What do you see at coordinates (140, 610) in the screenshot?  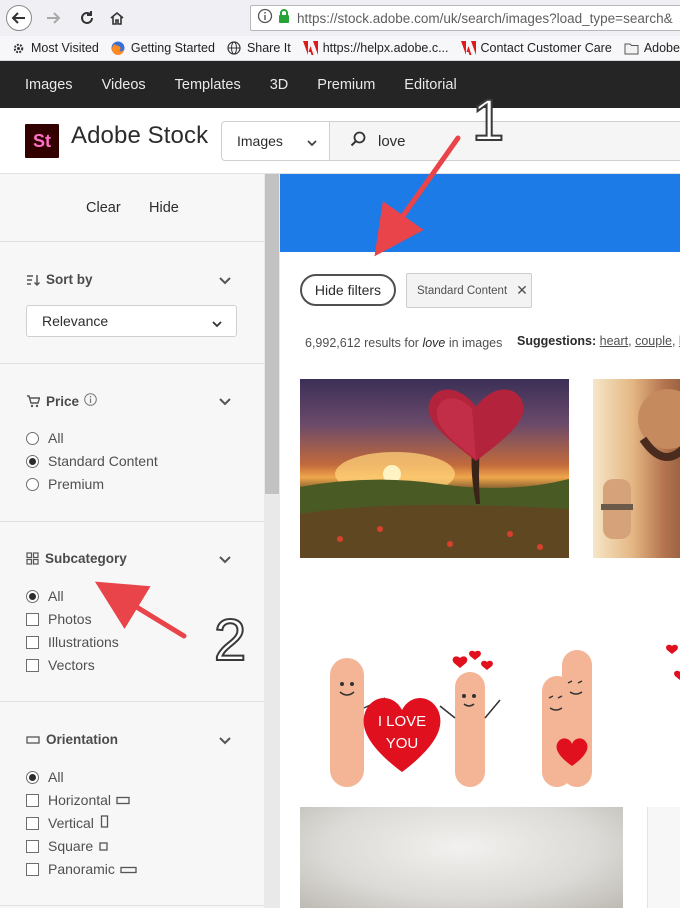 I see `arrow-to-subcategory` at bounding box center [140, 610].